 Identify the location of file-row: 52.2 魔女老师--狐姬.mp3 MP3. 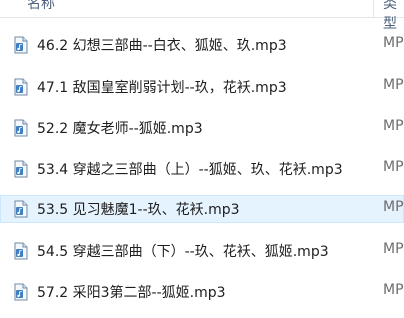
(202, 128).